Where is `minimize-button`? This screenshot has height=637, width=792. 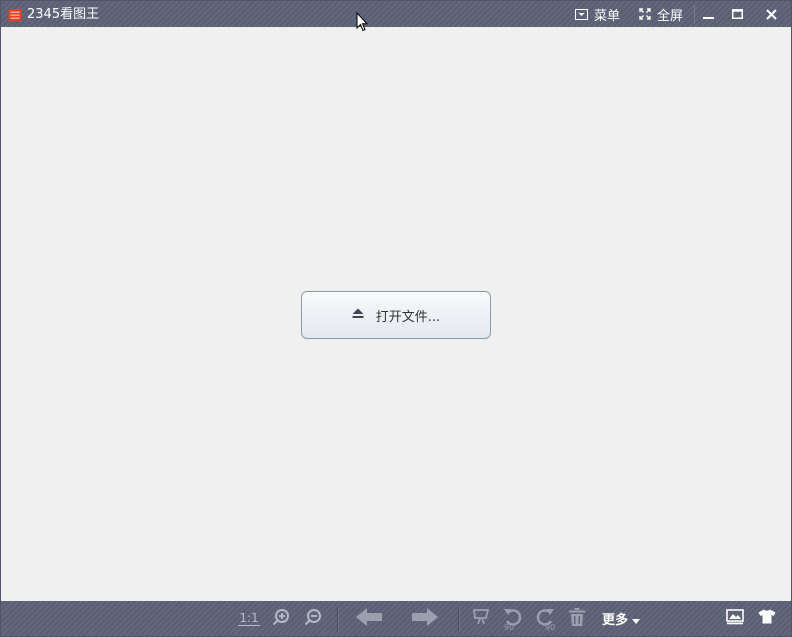 minimize-button is located at coordinates (708, 14).